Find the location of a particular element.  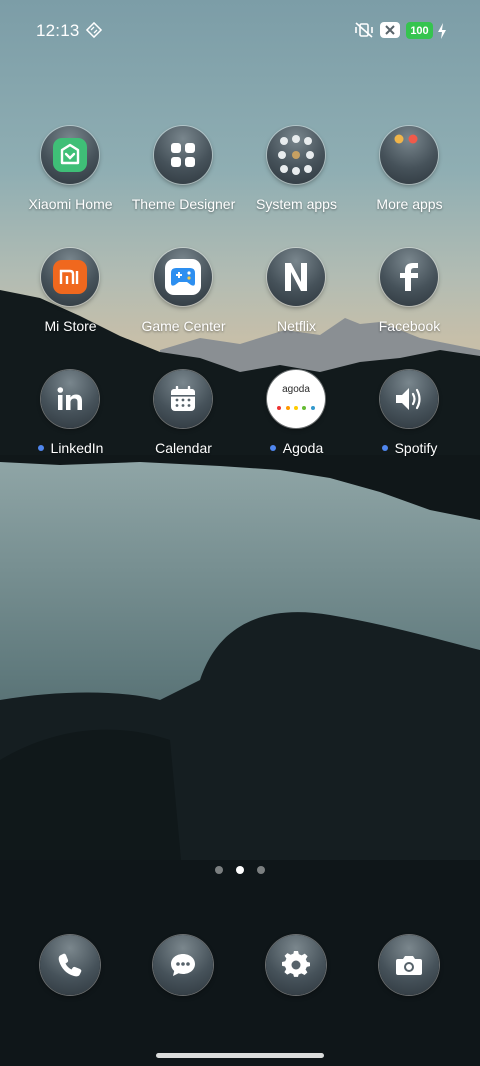

folder-more-apps: More apps is located at coordinates (409, 176).